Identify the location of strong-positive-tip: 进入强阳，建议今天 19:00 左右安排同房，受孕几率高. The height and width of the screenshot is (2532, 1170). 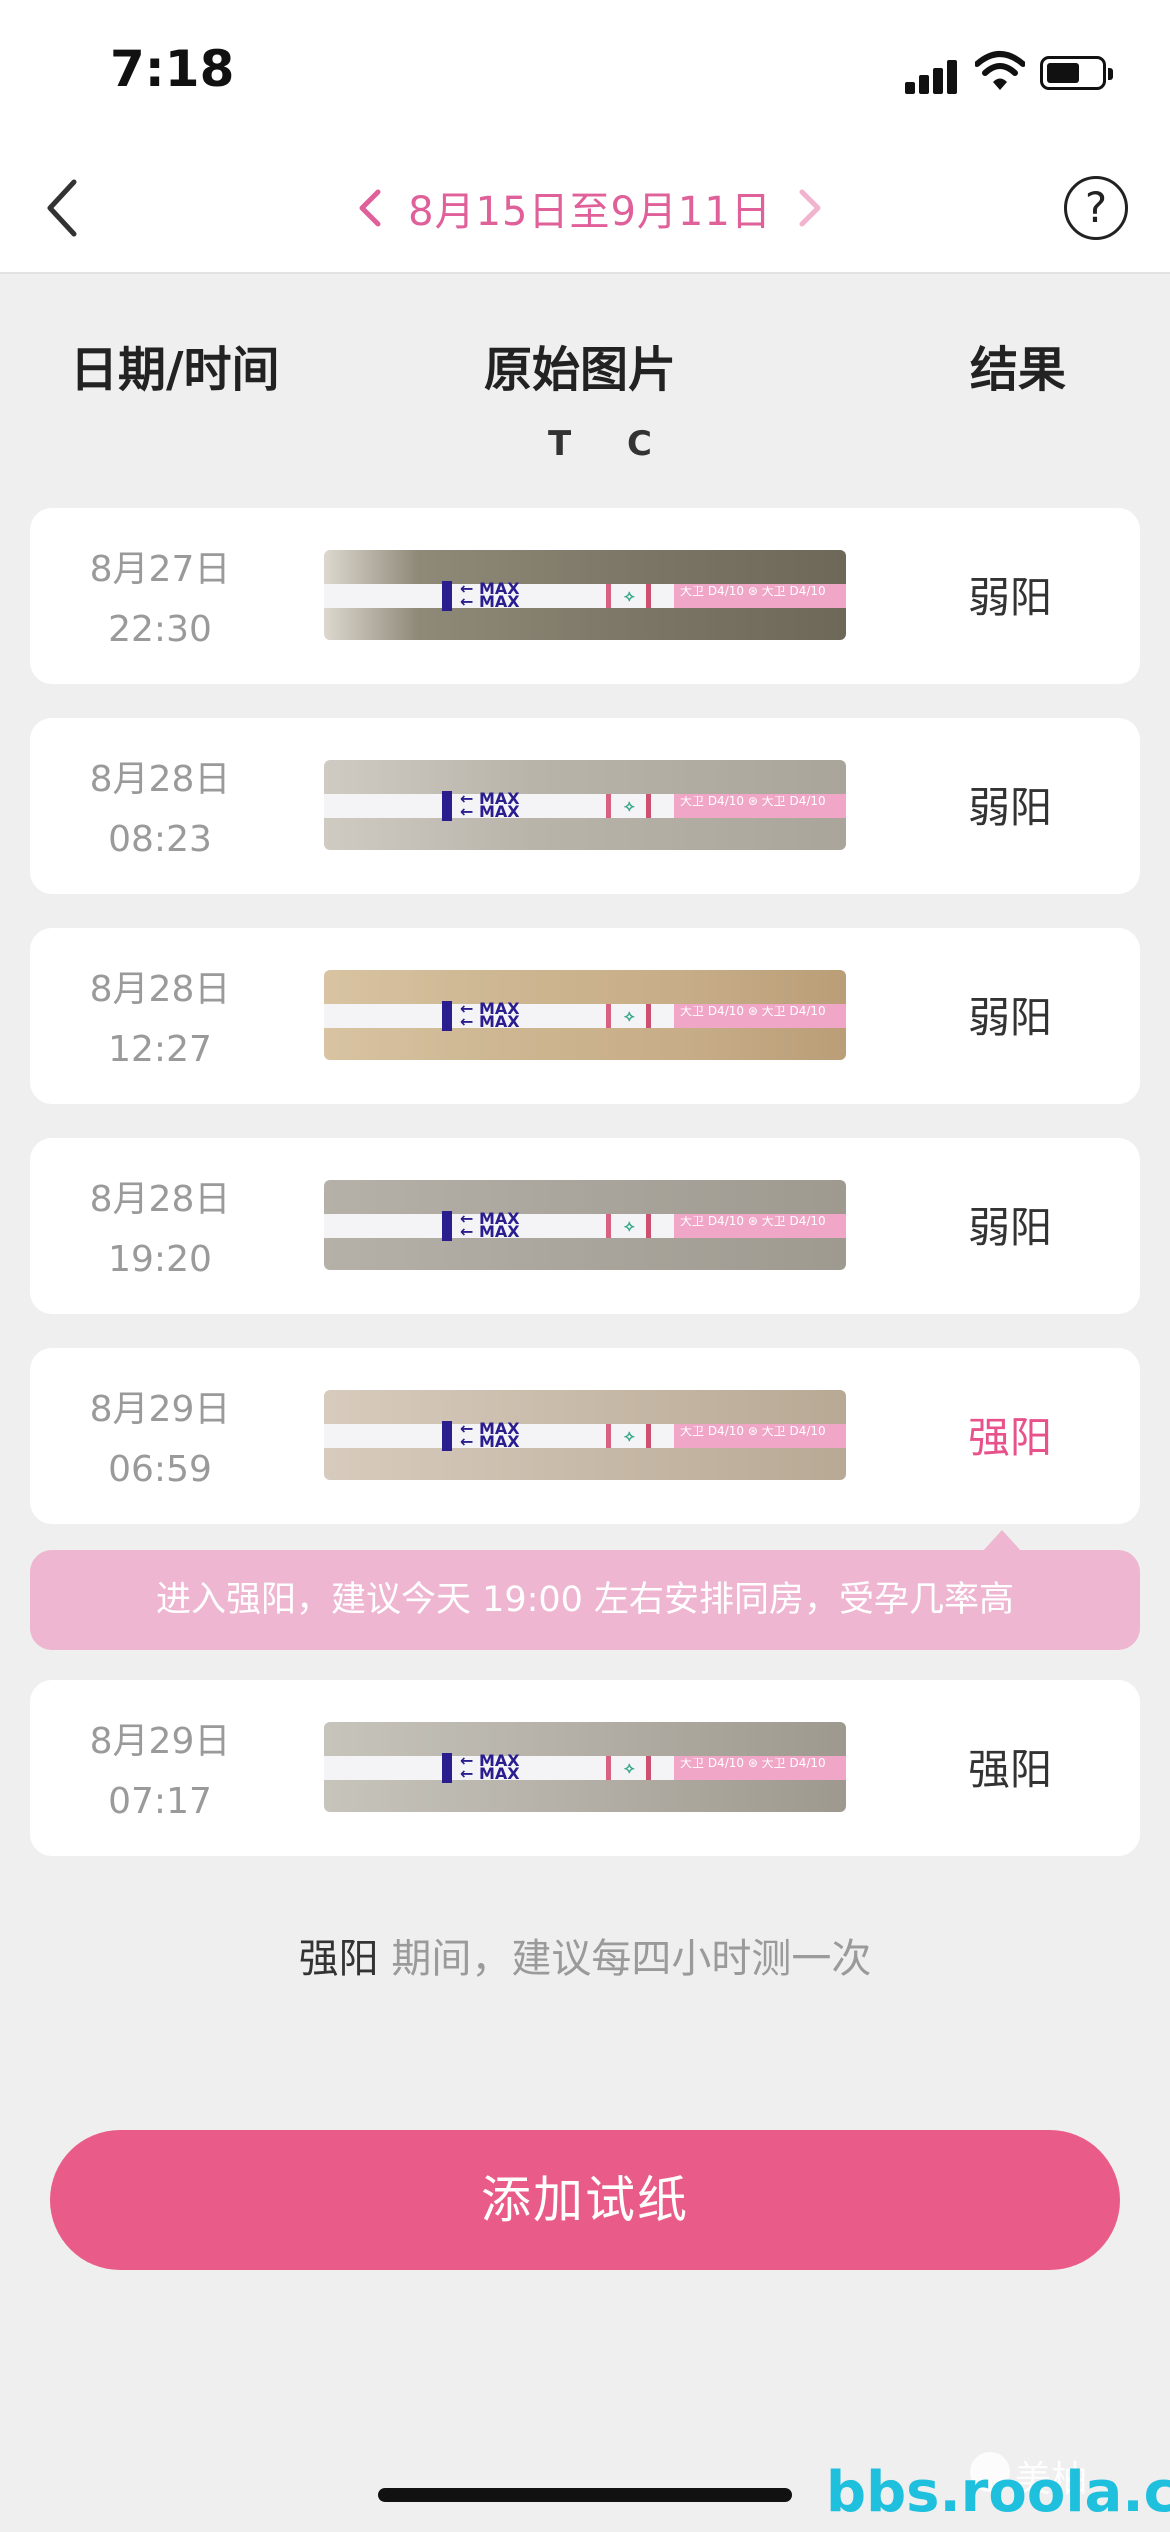
(585, 1600).